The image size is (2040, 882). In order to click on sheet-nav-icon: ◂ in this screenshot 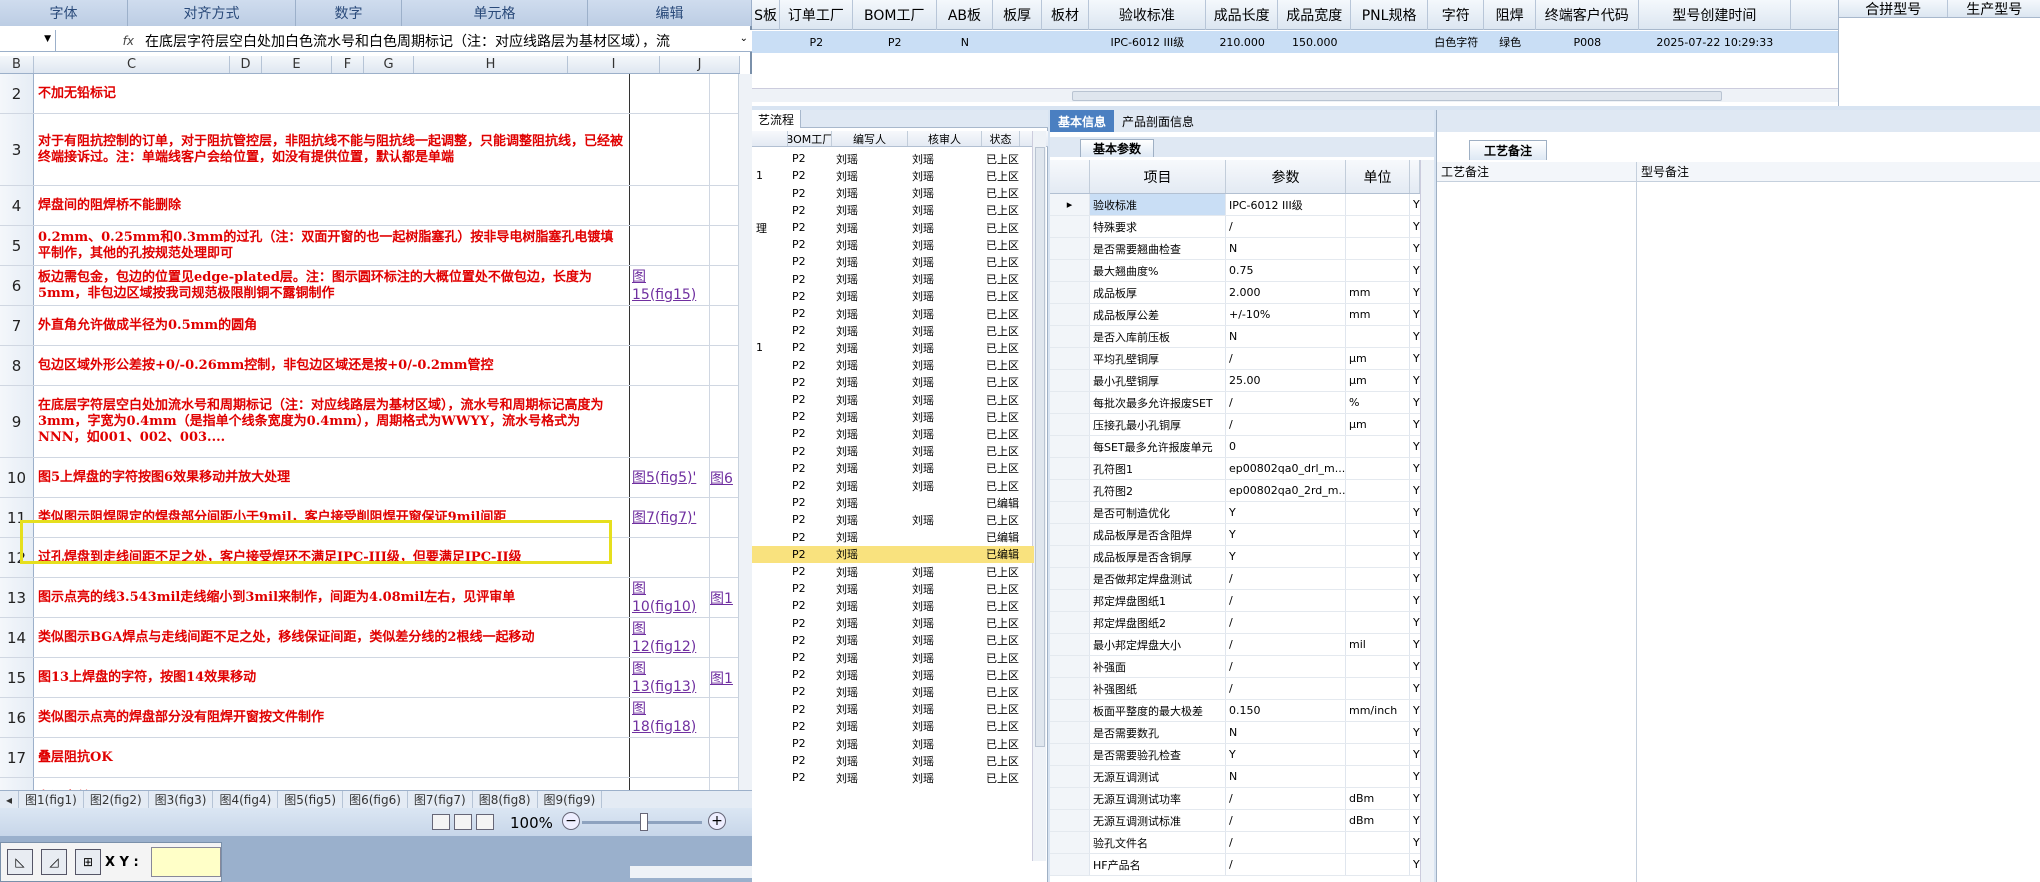, I will do `click(10, 799)`.